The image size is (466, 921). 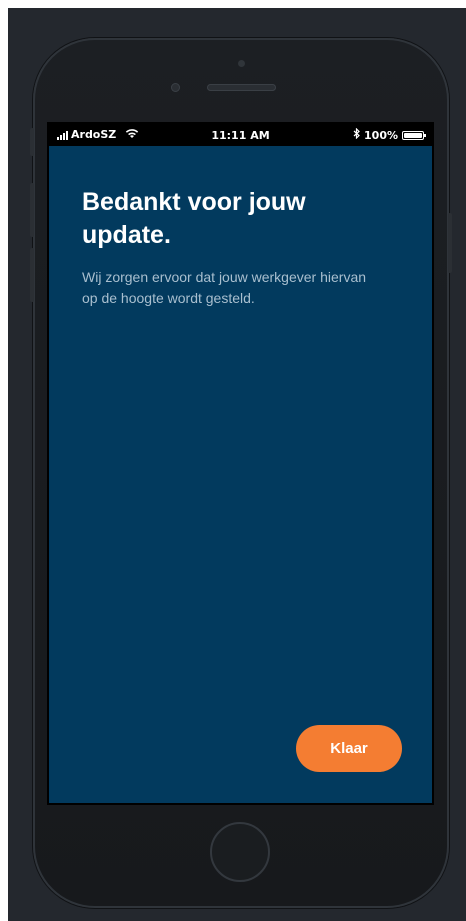 I want to click on volume-down-button, so click(x=32, y=275).